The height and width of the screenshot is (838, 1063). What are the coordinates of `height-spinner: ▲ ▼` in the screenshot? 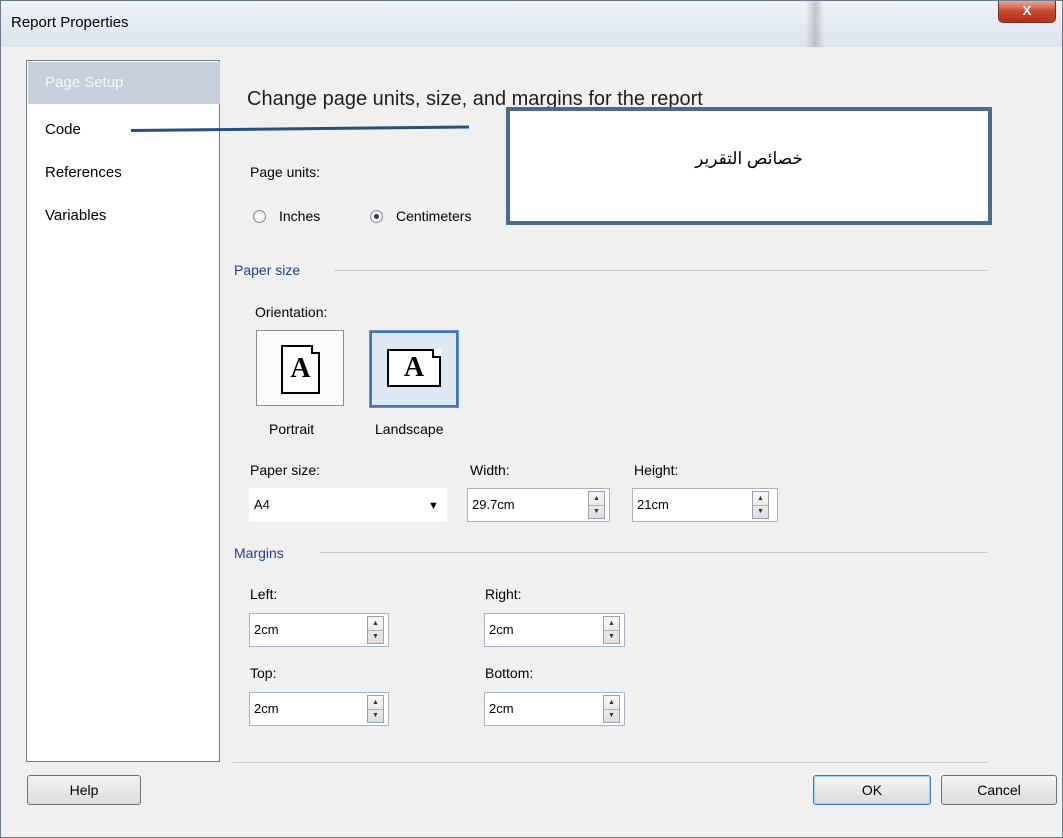 It's located at (760, 505).